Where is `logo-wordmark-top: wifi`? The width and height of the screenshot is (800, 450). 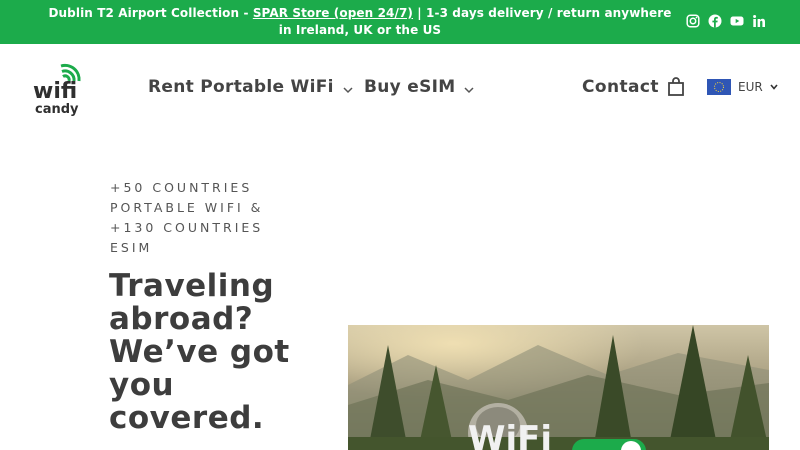
logo-wordmark-top: wifi is located at coordinates (55, 91).